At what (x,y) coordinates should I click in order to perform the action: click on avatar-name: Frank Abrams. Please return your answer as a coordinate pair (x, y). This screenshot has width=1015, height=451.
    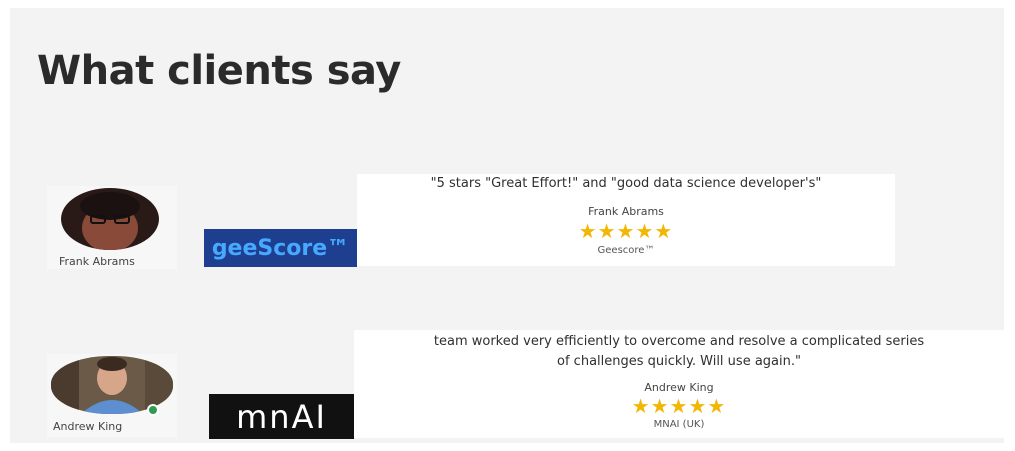
    Looking at the image, I should click on (97, 261).